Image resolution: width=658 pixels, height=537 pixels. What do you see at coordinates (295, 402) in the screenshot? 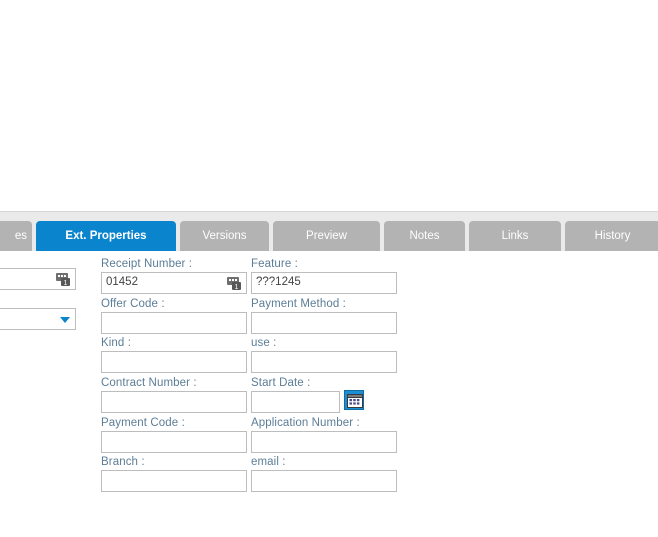
I see `input-start-date` at bounding box center [295, 402].